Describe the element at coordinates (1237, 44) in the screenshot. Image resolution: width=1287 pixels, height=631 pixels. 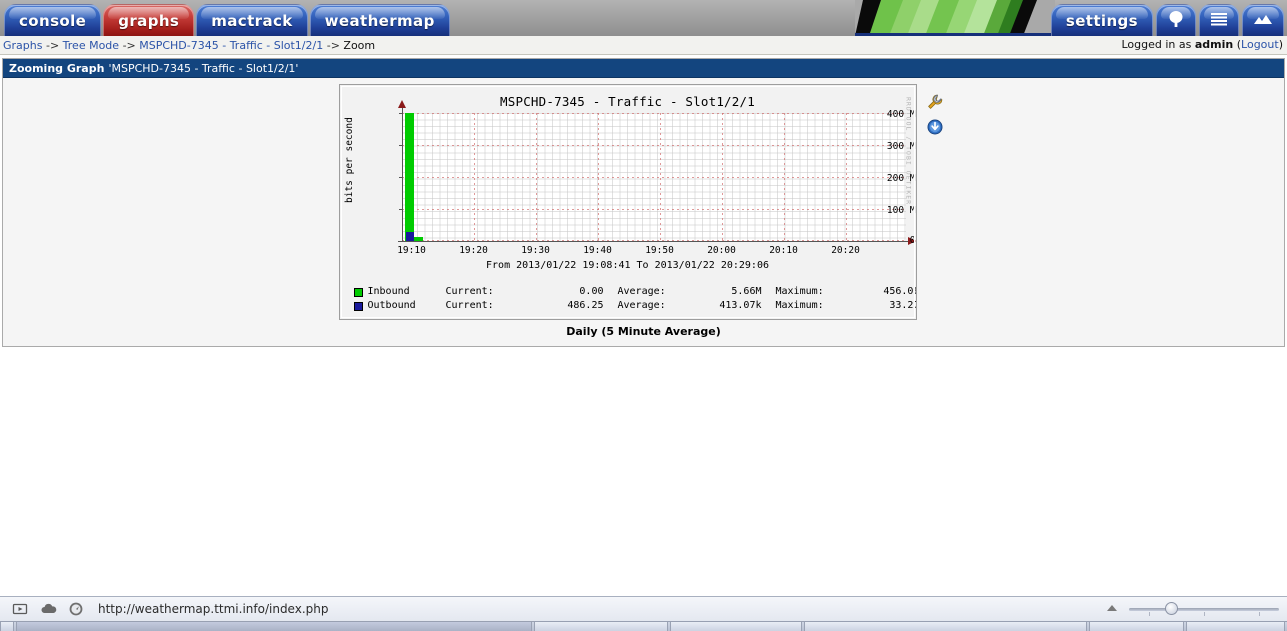
I see `login-open-paren: (` at that location.